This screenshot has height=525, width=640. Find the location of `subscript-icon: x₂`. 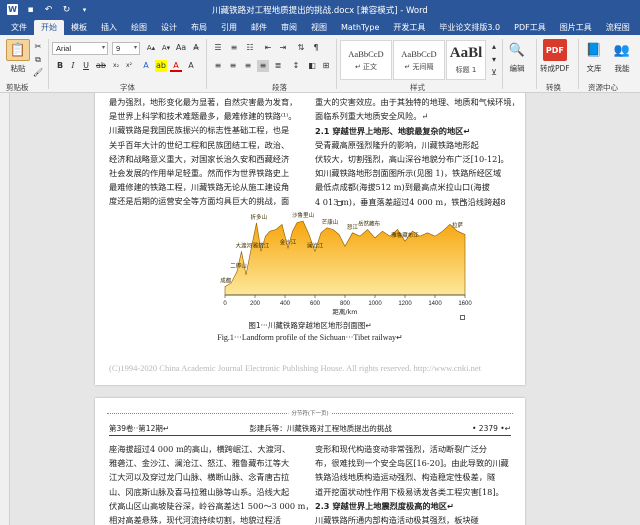

subscript-icon: x₂ is located at coordinates (116, 66).